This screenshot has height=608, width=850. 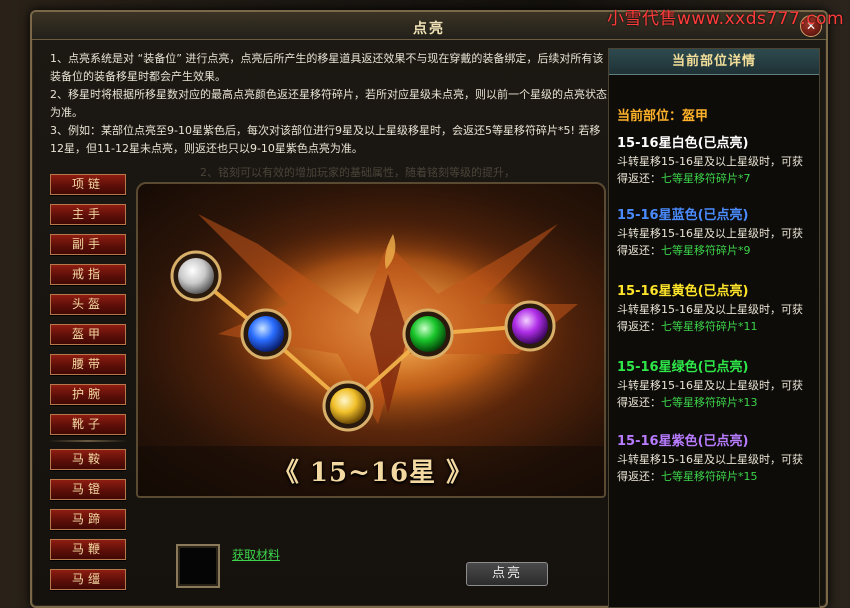 What do you see at coordinates (639, 250) in the screenshot?
I see `tier-blue-prefix: 得返还：` at bounding box center [639, 250].